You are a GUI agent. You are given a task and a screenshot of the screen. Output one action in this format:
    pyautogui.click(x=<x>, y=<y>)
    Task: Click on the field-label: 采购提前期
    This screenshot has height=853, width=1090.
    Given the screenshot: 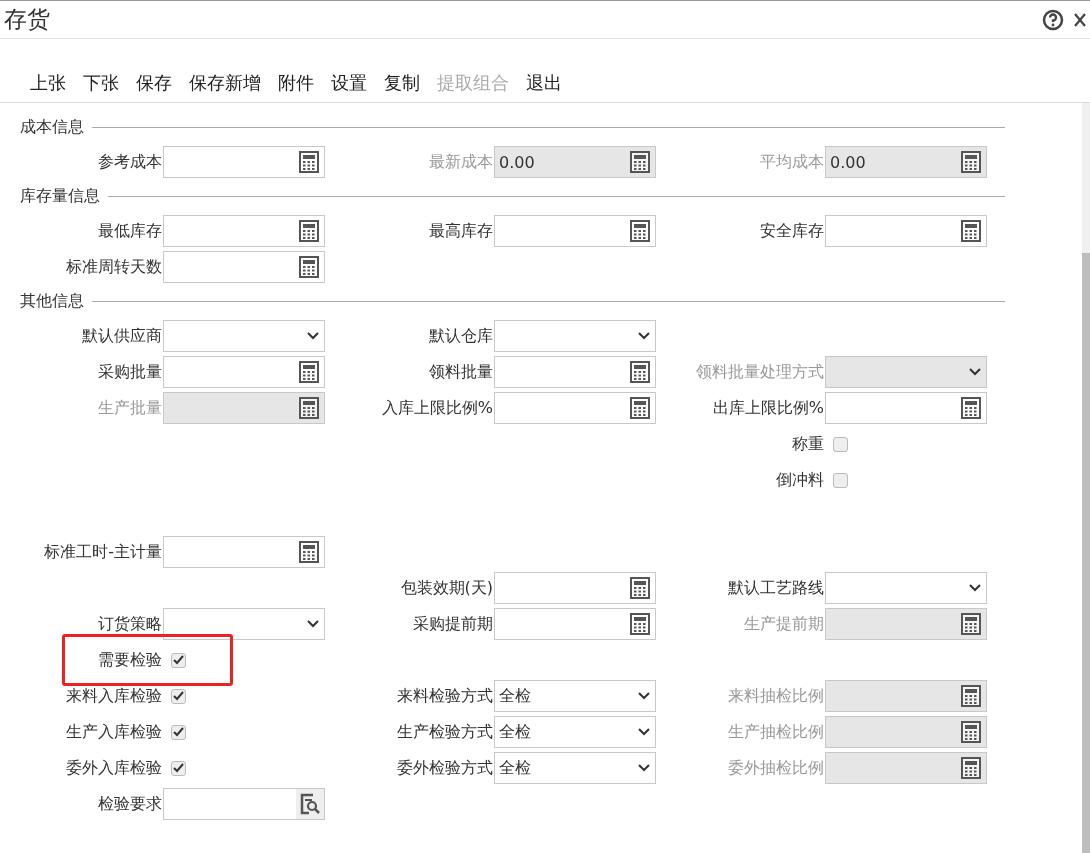 What is the action you would take?
    pyautogui.click(x=453, y=624)
    